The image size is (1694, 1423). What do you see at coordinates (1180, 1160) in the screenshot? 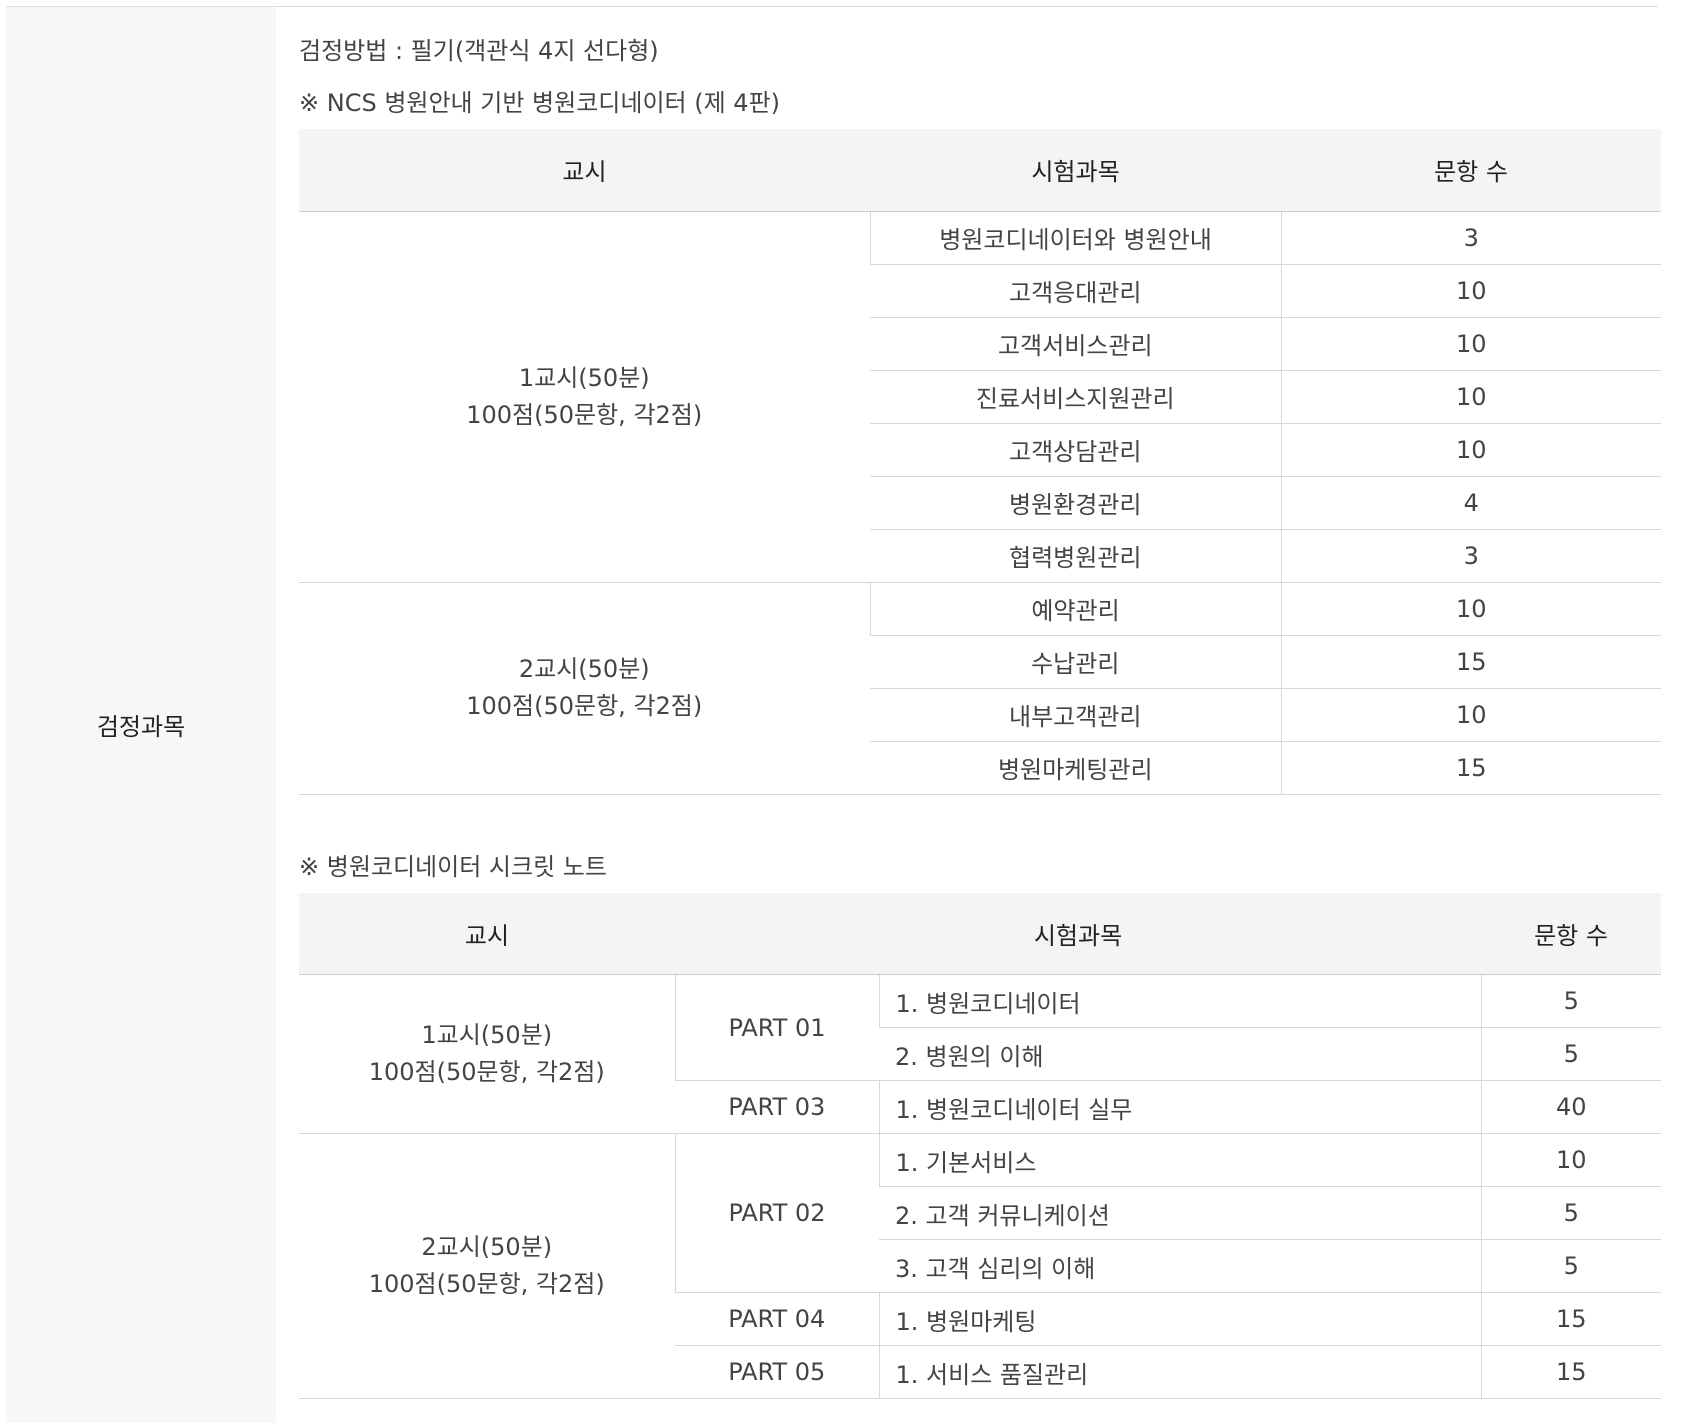
I see `subject-cell: 1. 기본서비스` at bounding box center [1180, 1160].